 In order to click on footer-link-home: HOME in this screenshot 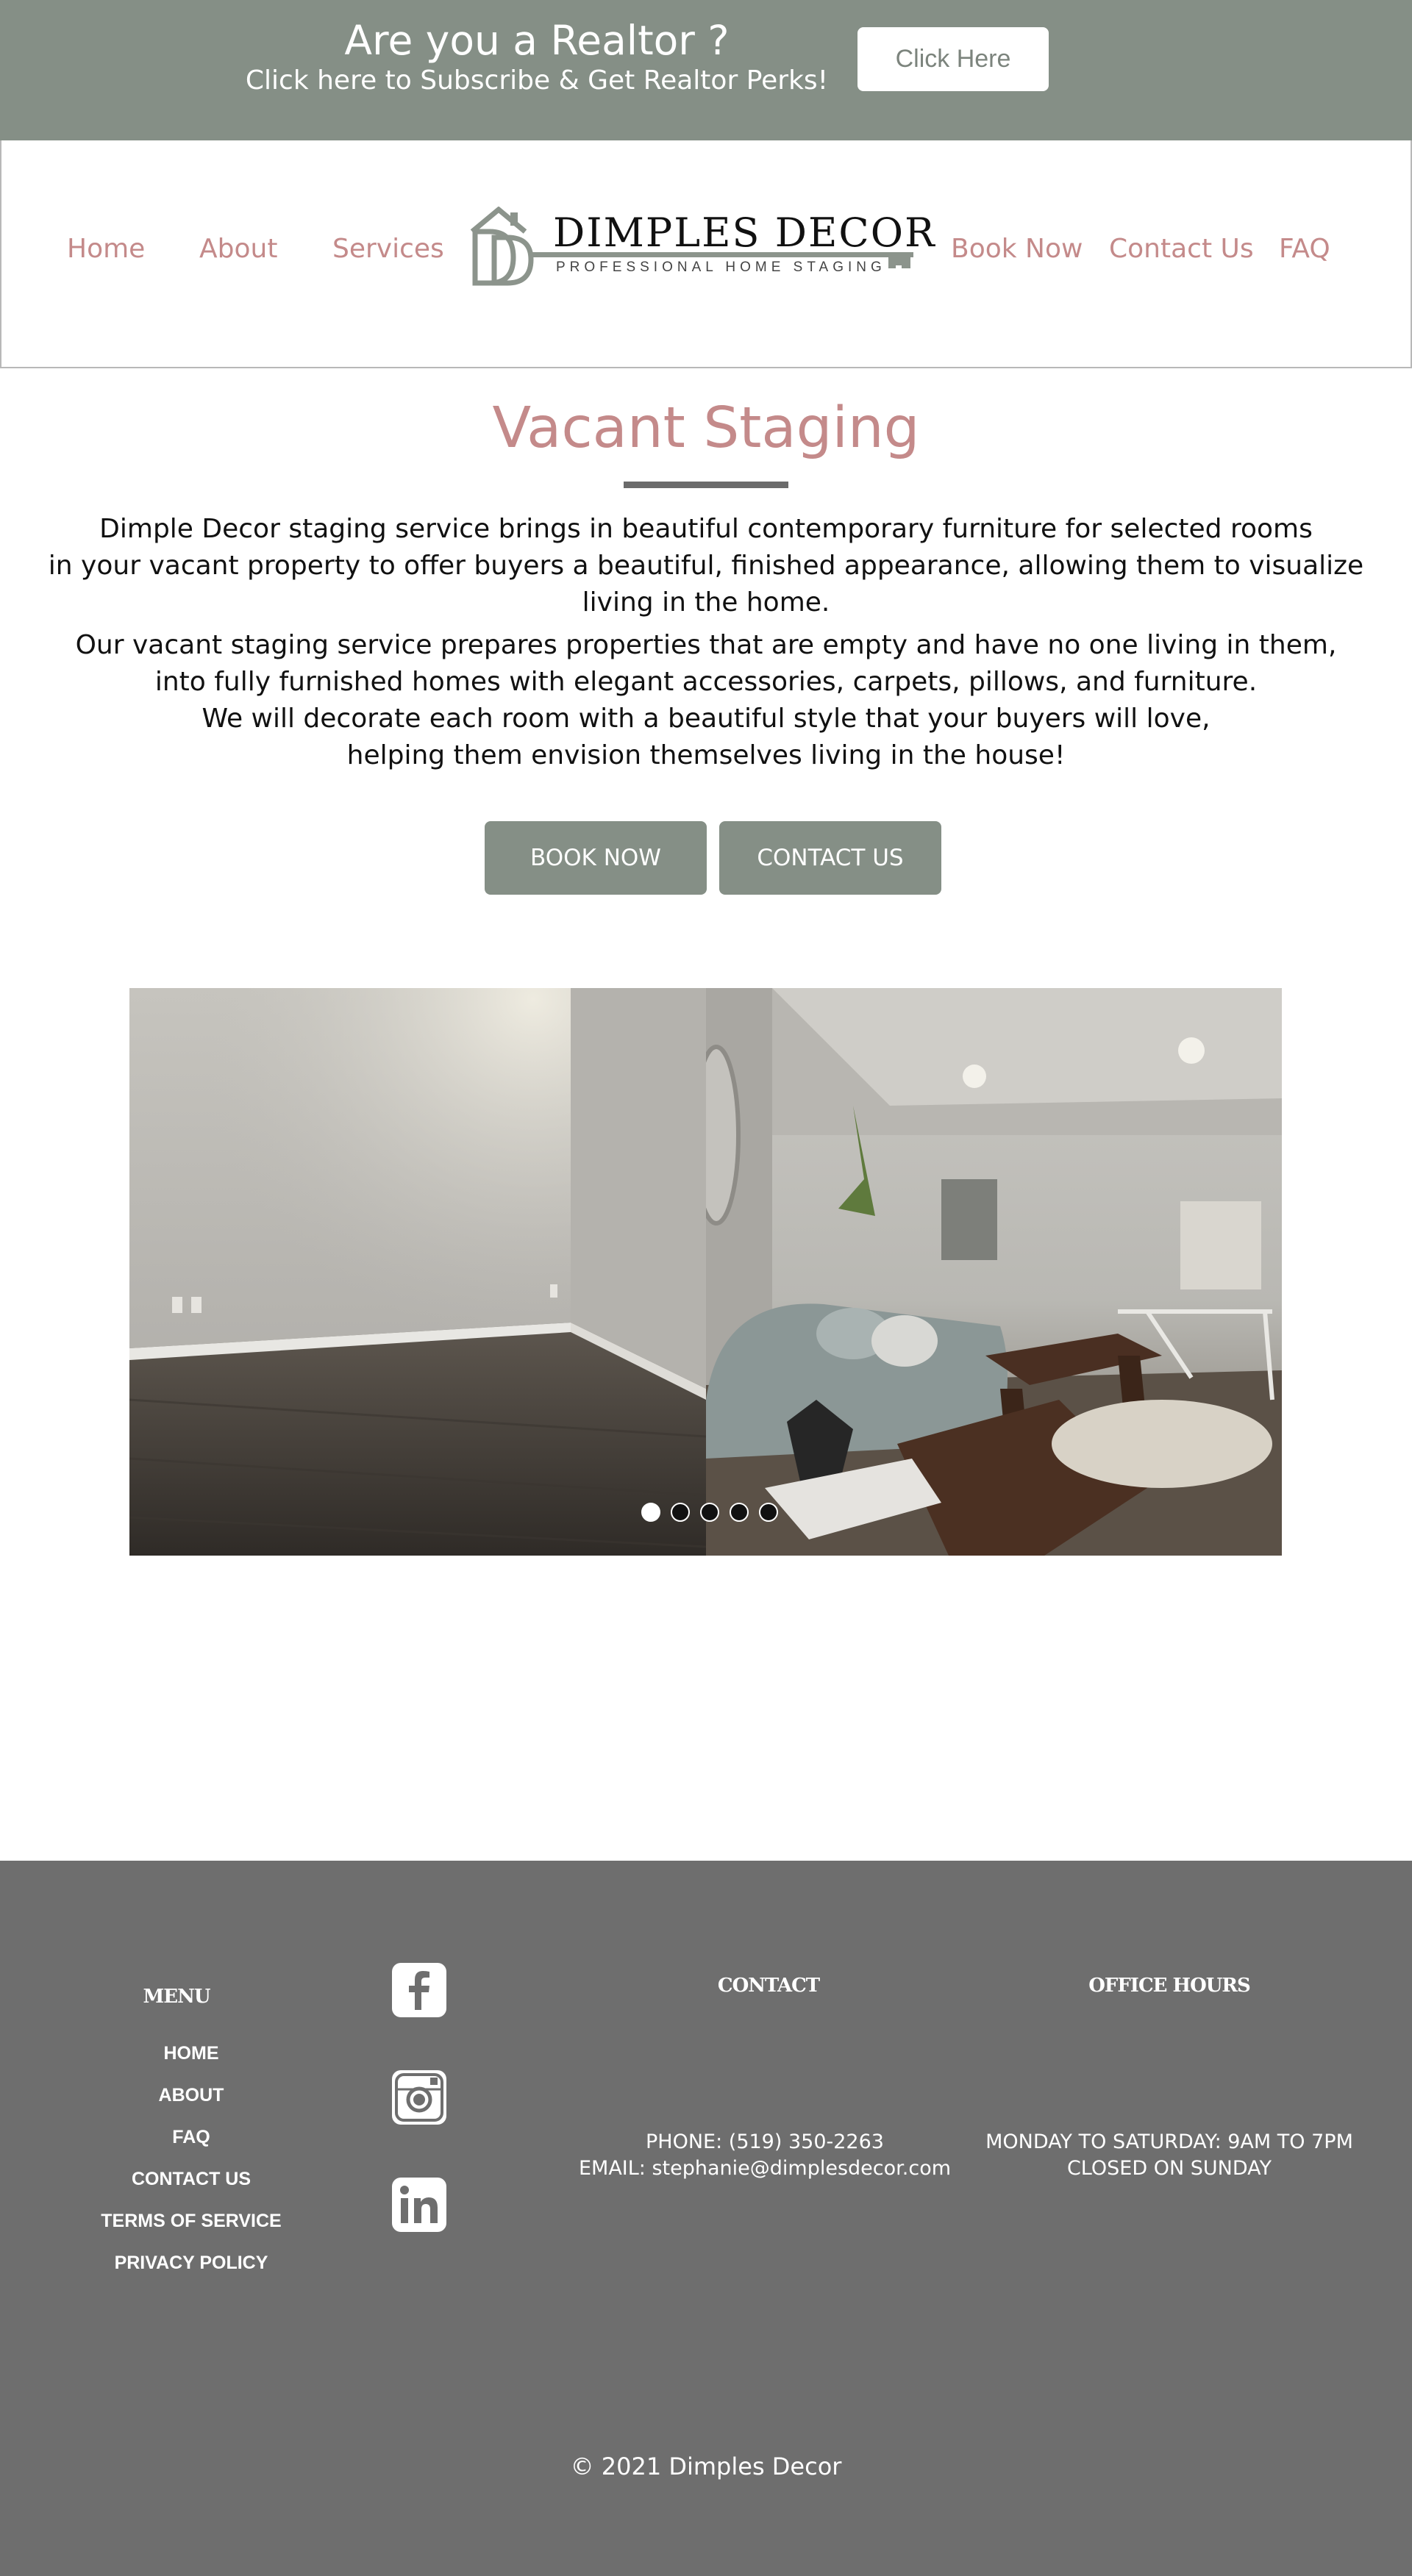, I will do `click(191, 2053)`.